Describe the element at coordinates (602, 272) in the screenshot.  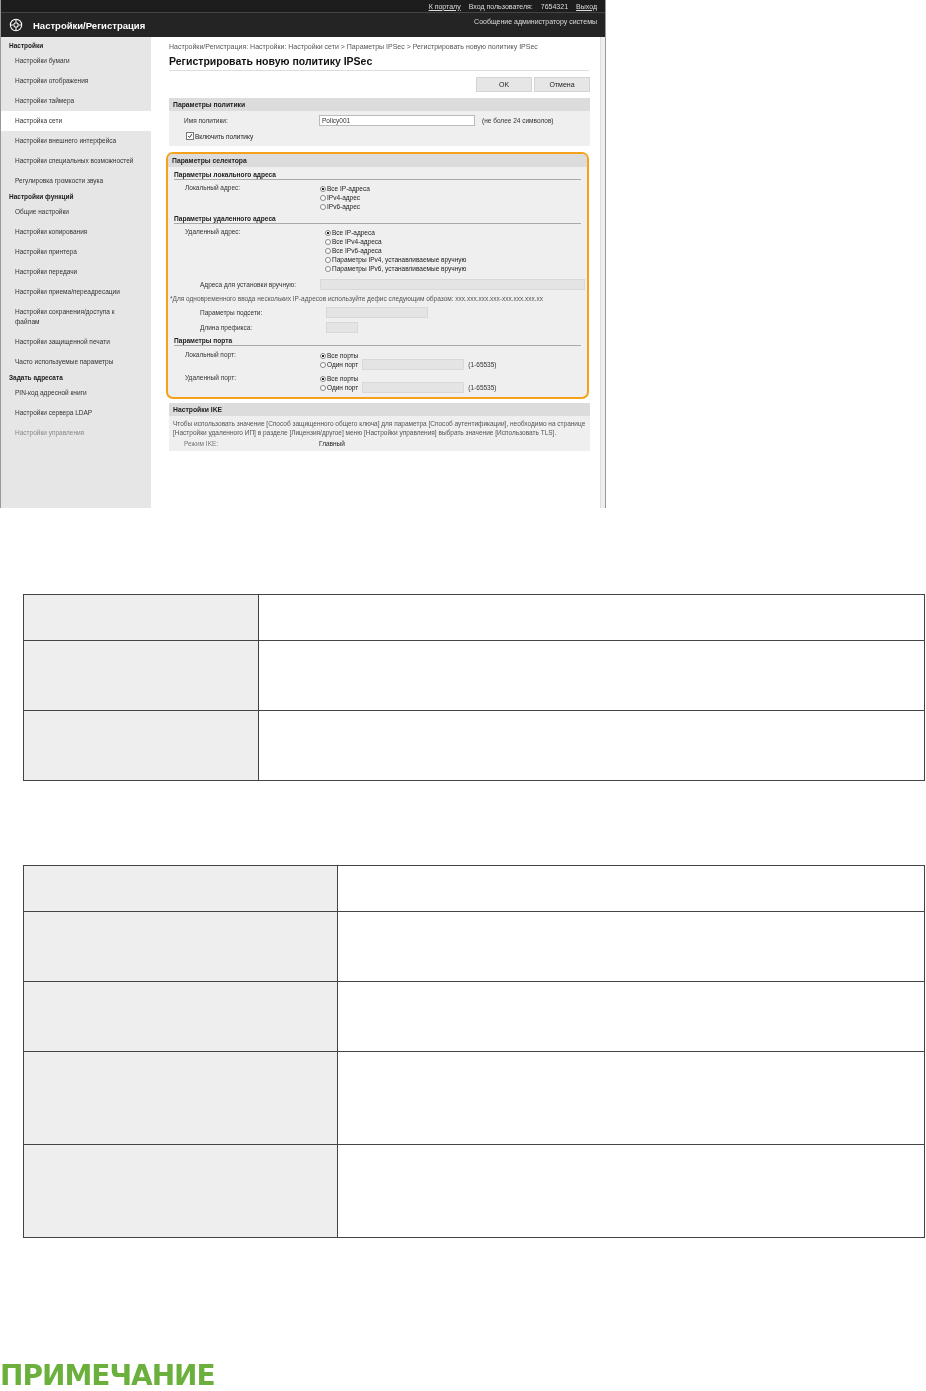
I see `scrollbar` at that location.